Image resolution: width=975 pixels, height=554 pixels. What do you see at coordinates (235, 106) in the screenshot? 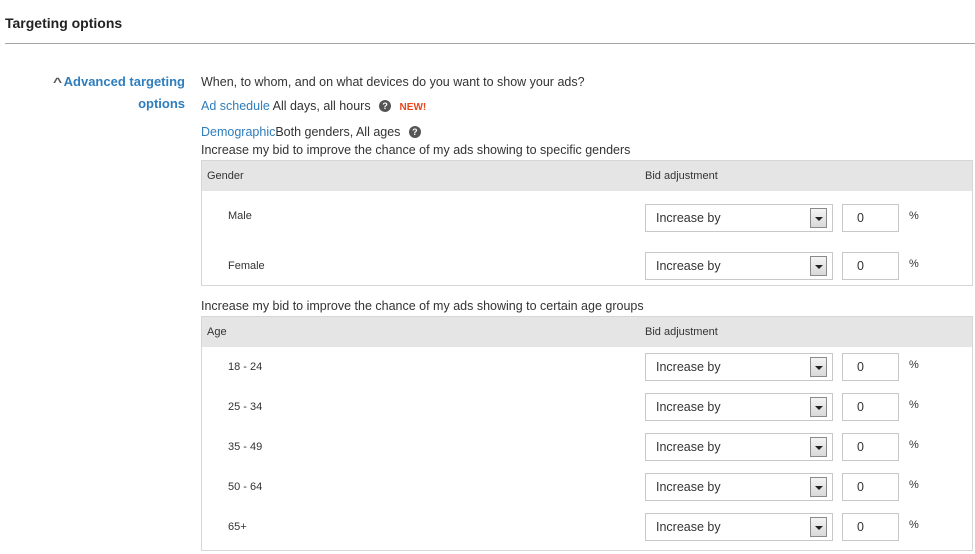
I see `ad-schedule-link: Ad schedule` at bounding box center [235, 106].